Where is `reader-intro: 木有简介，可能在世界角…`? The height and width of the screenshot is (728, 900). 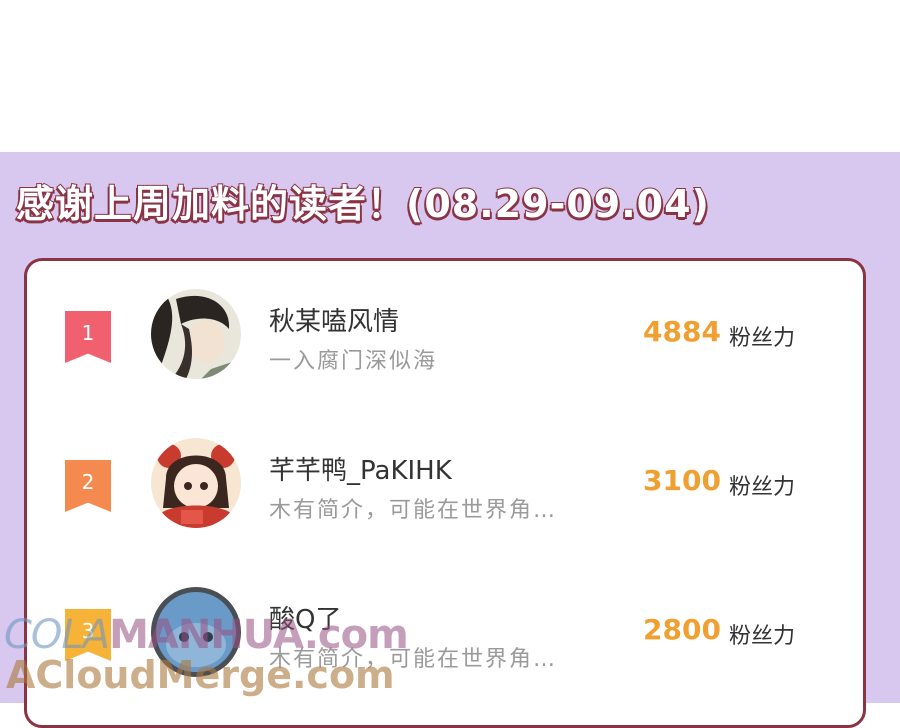
reader-intro: 木有简介，可能在世界角… is located at coordinates (413, 510).